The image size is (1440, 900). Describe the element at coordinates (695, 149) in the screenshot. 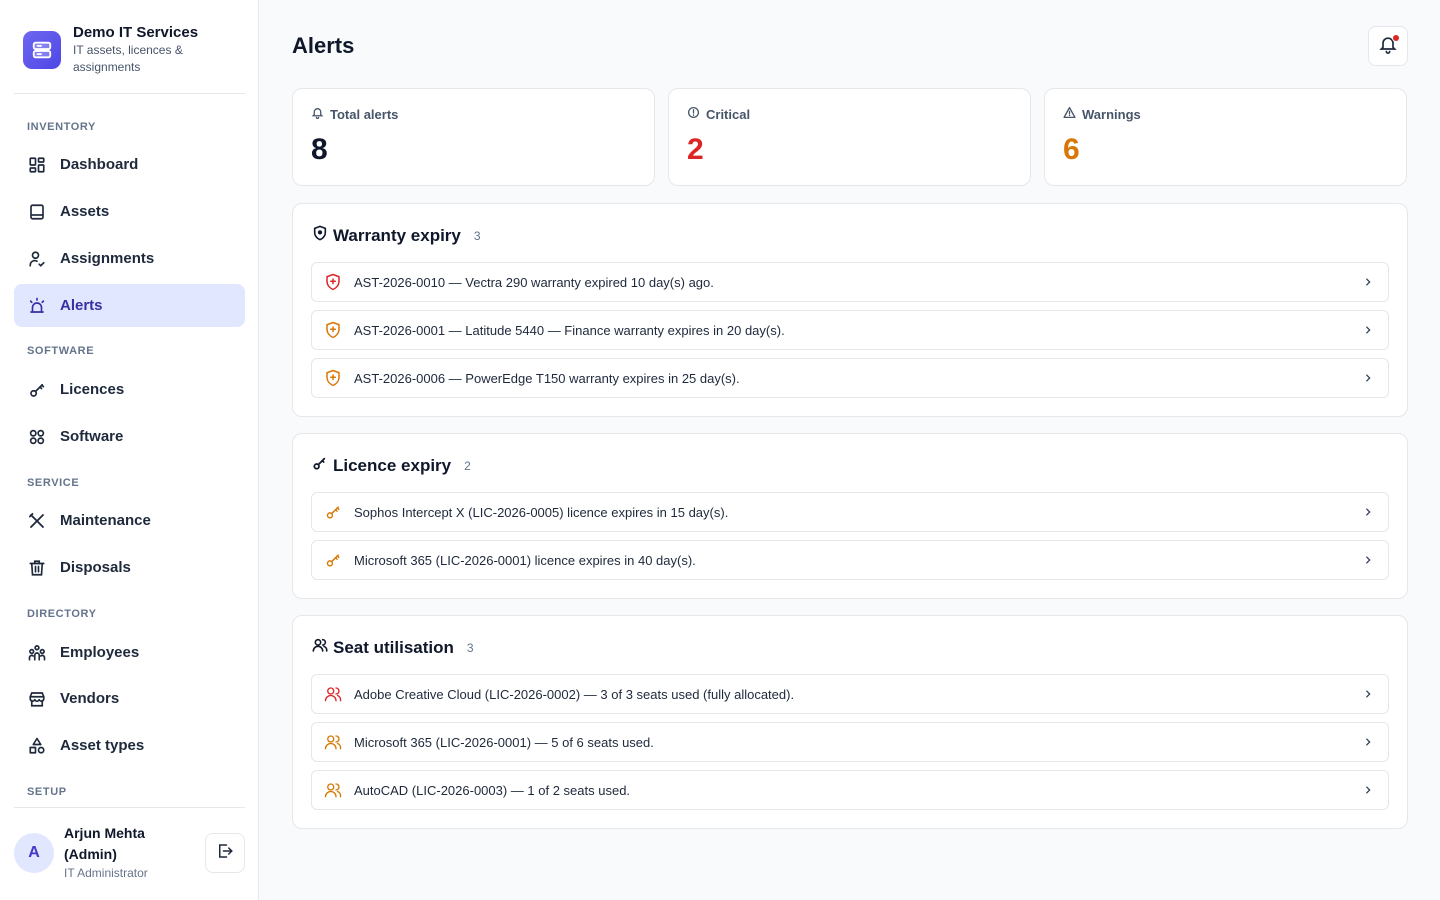

I see `stat-value: 2` at that location.